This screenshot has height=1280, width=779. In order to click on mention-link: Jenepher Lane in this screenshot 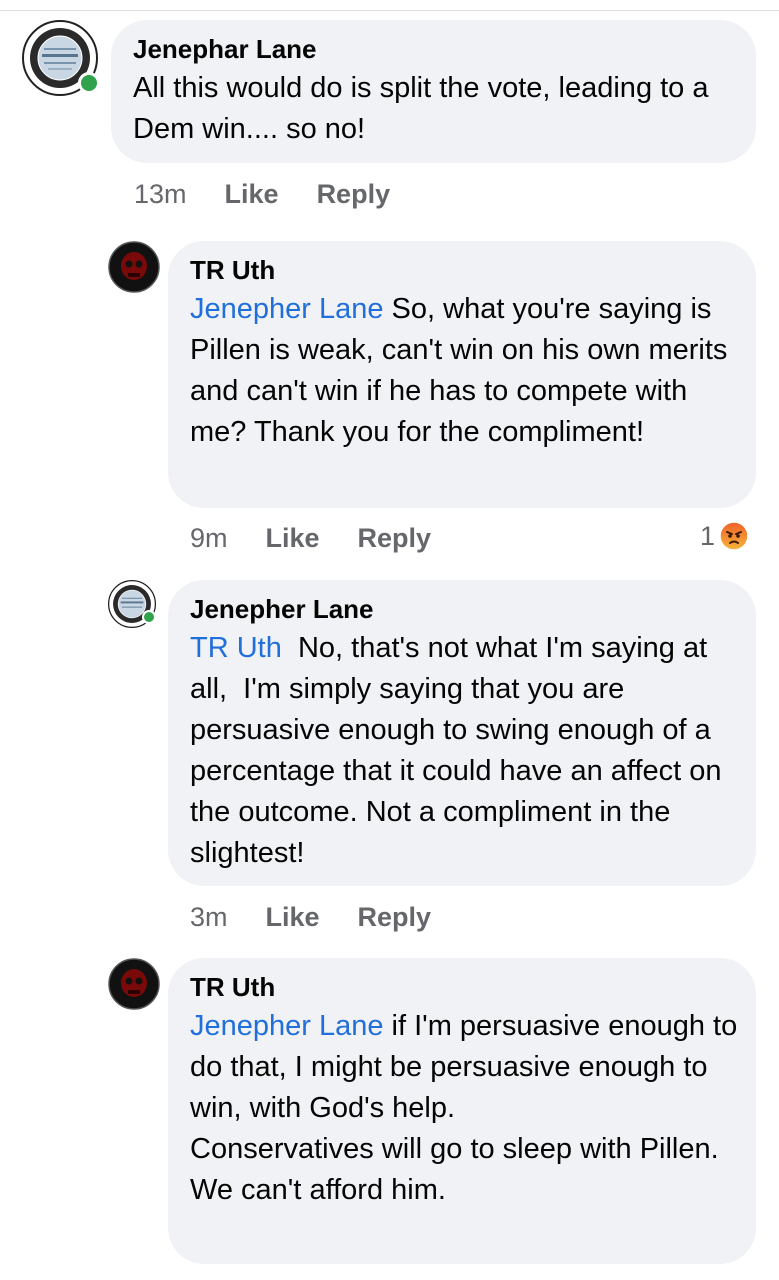, I will do `click(287, 1026)`.